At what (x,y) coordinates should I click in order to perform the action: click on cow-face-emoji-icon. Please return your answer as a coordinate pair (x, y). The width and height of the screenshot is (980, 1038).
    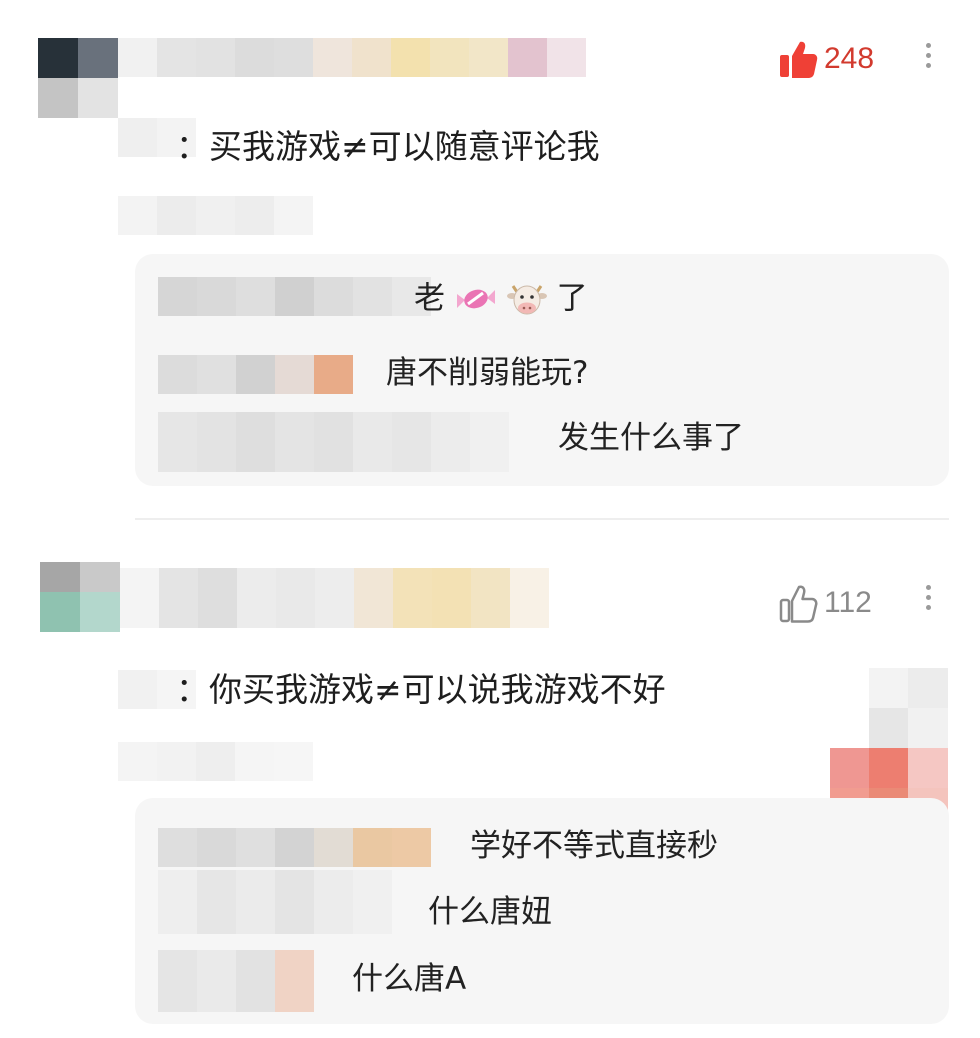
    Looking at the image, I should click on (526, 300).